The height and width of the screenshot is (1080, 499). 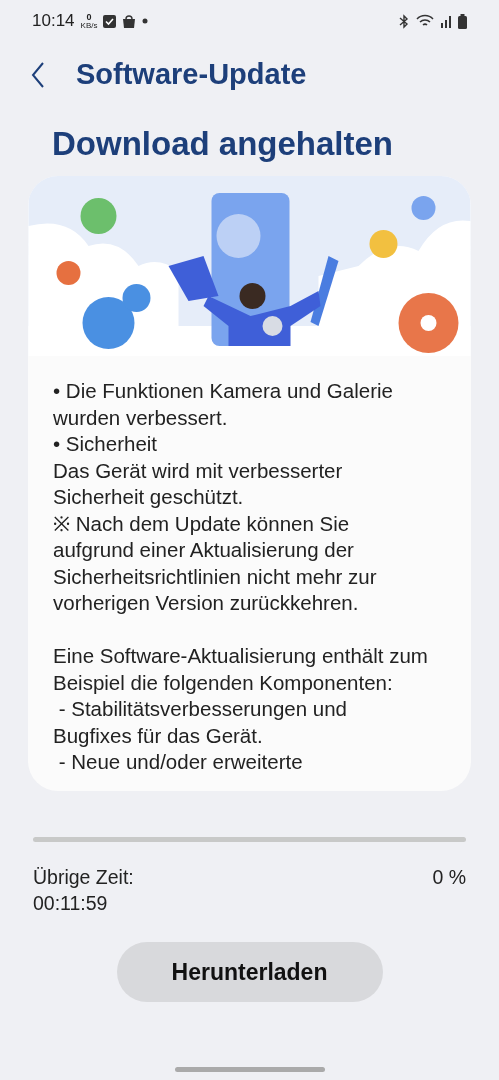 I want to click on release-note-text: Eine Software-Aktualisierung enthält zum Beispiel die folgenden Komponenten:, so click(x=241, y=669).